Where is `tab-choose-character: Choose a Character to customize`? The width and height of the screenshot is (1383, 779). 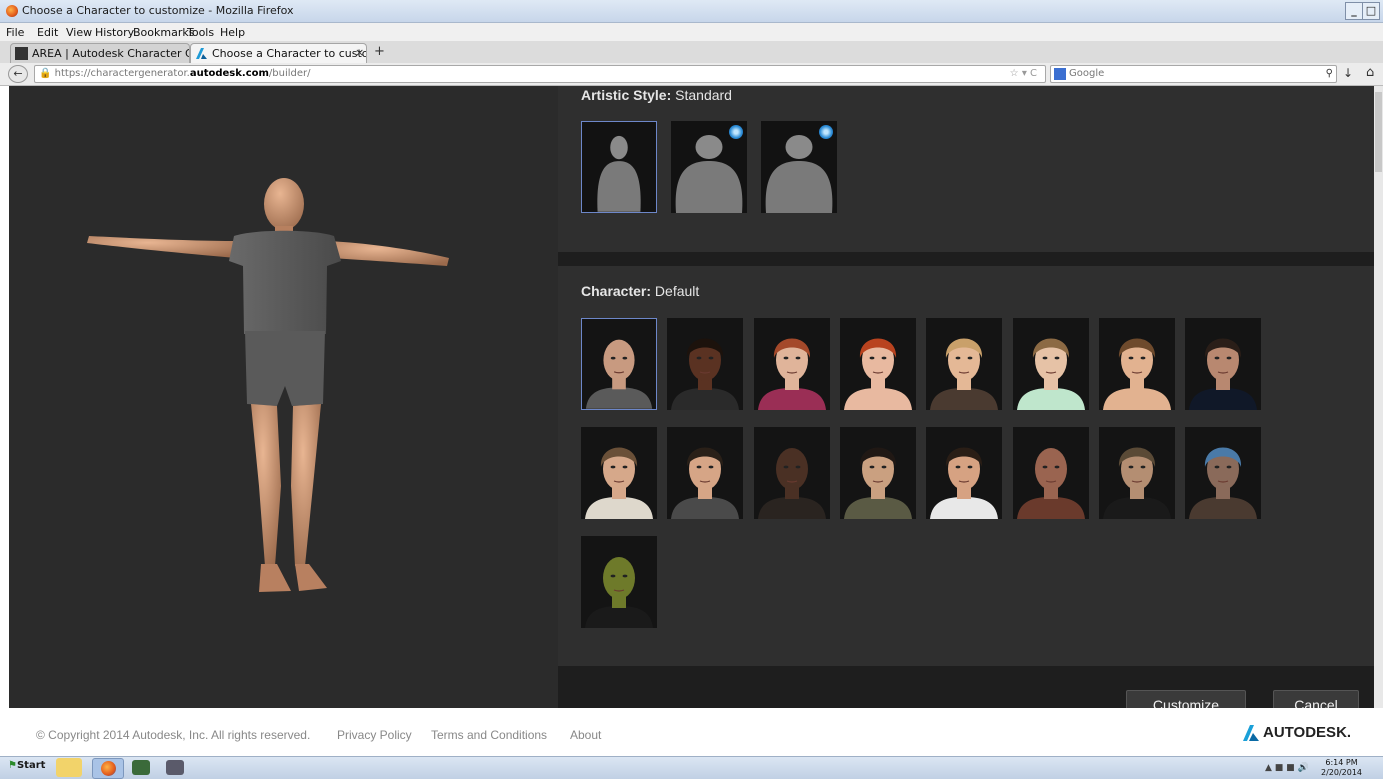 tab-choose-character: Choose a Character to customize is located at coordinates (278, 53).